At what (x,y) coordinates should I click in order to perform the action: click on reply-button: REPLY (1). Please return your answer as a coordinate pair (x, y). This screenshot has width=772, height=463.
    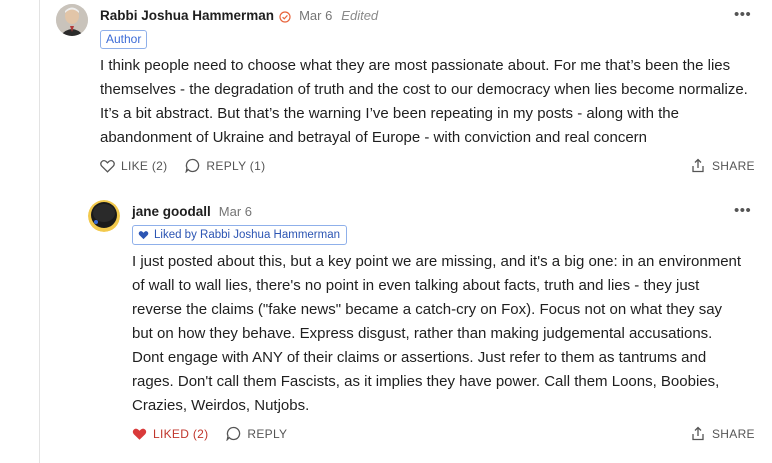
    Looking at the image, I should click on (225, 165).